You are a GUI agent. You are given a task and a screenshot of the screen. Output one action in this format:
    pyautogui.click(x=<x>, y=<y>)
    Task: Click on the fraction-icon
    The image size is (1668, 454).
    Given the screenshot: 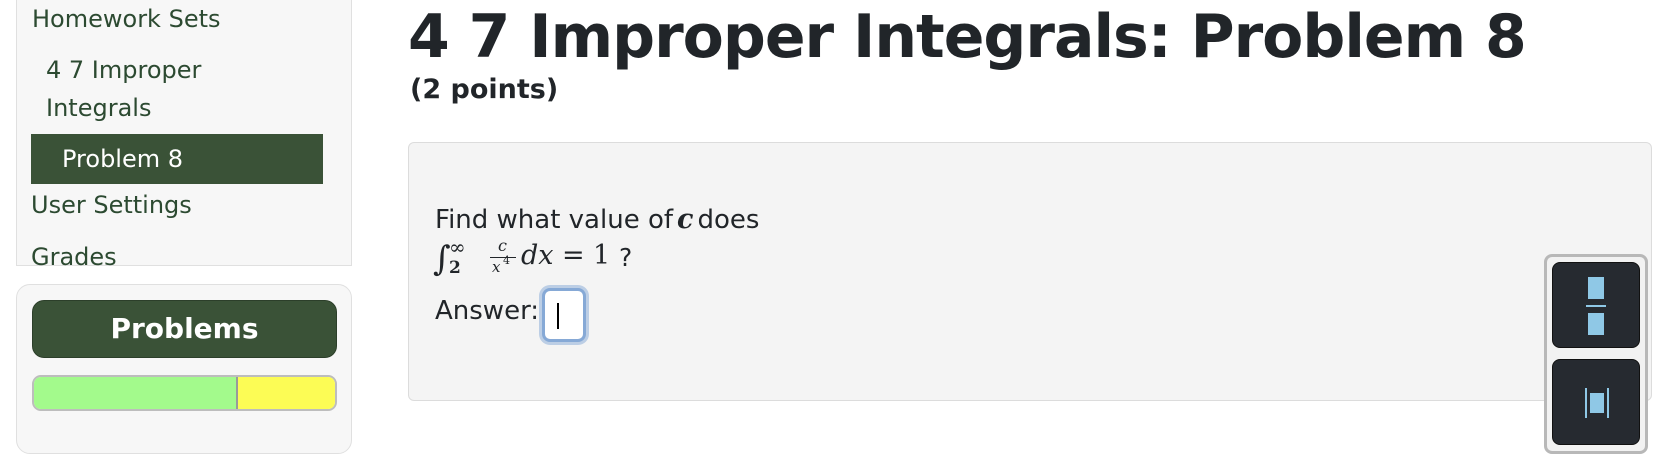 What is the action you would take?
    pyautogui.click(x=1596, y=306)
    